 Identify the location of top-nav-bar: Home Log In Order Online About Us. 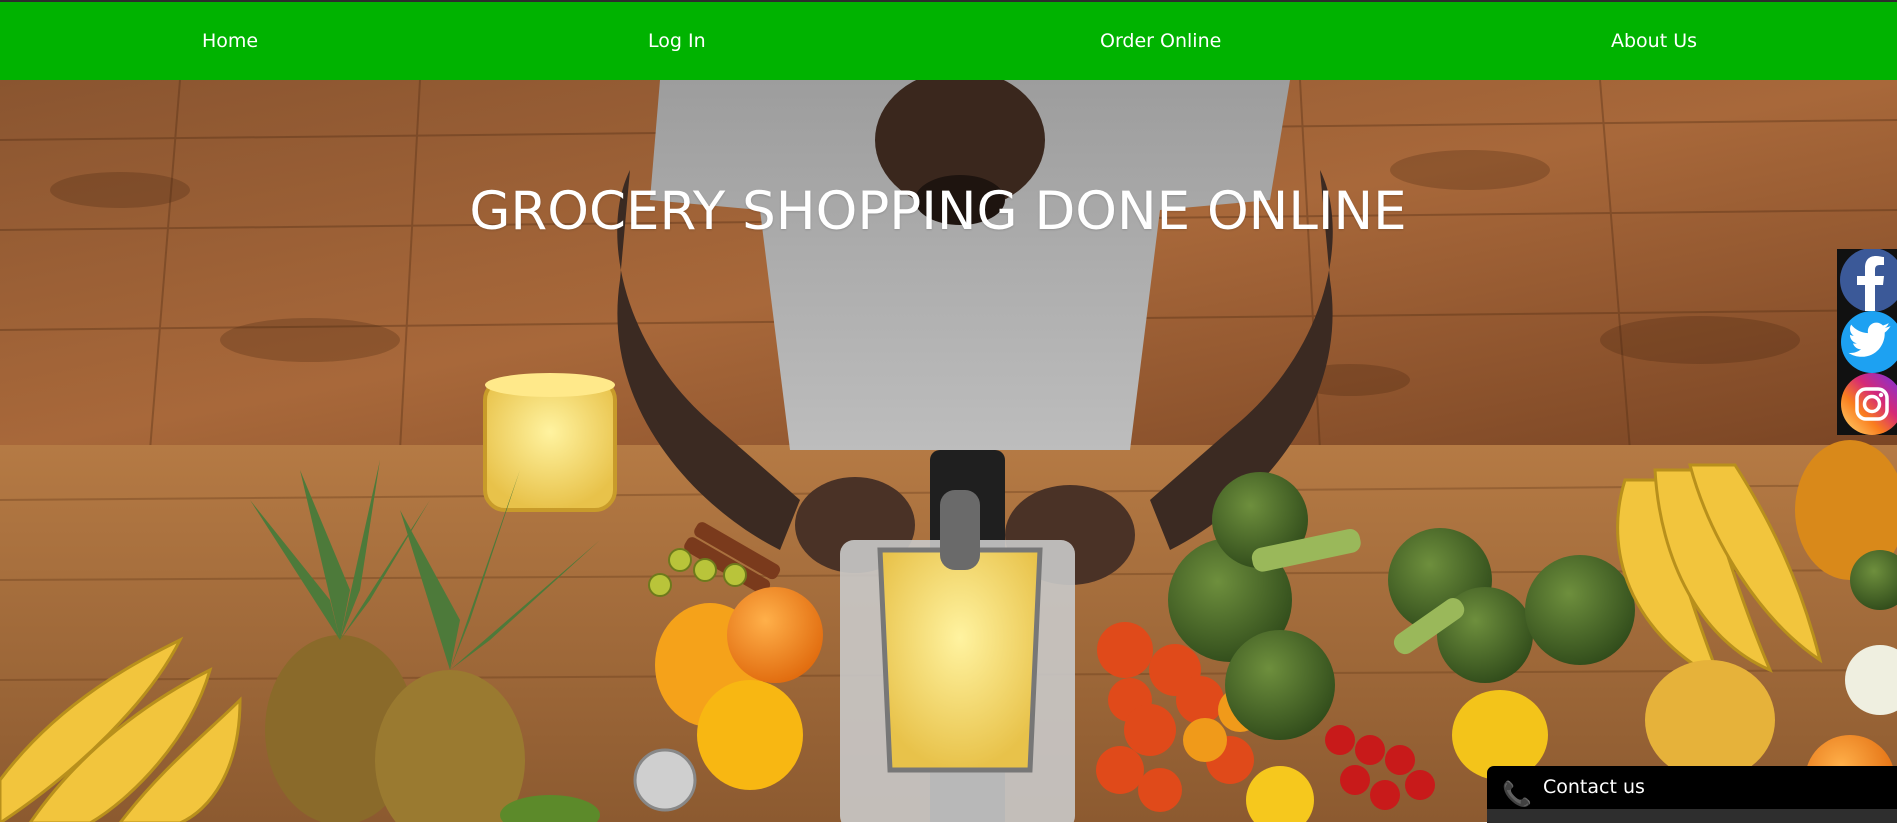
(948, 40).